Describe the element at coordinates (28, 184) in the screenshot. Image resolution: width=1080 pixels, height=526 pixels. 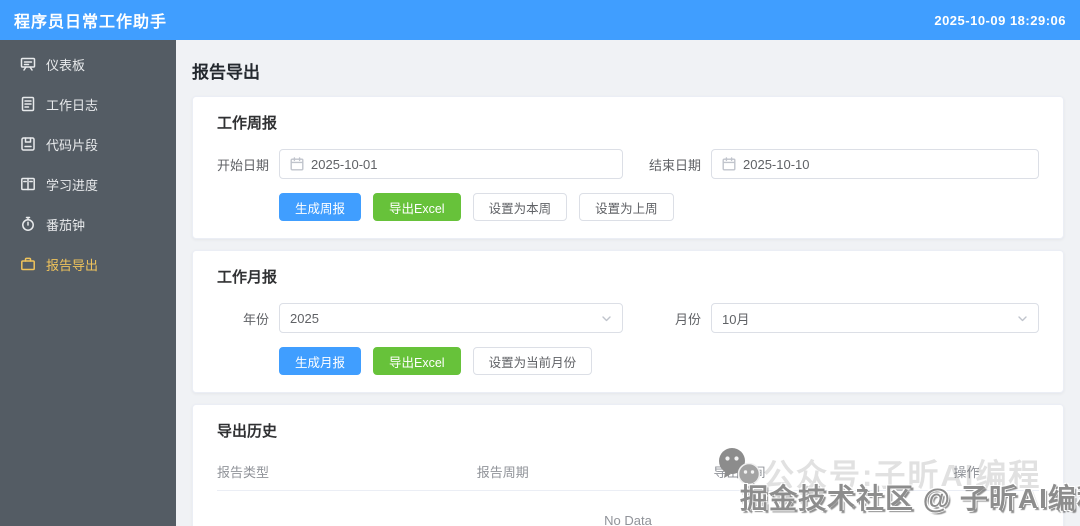
I see `learning-progress-icon` at that location.